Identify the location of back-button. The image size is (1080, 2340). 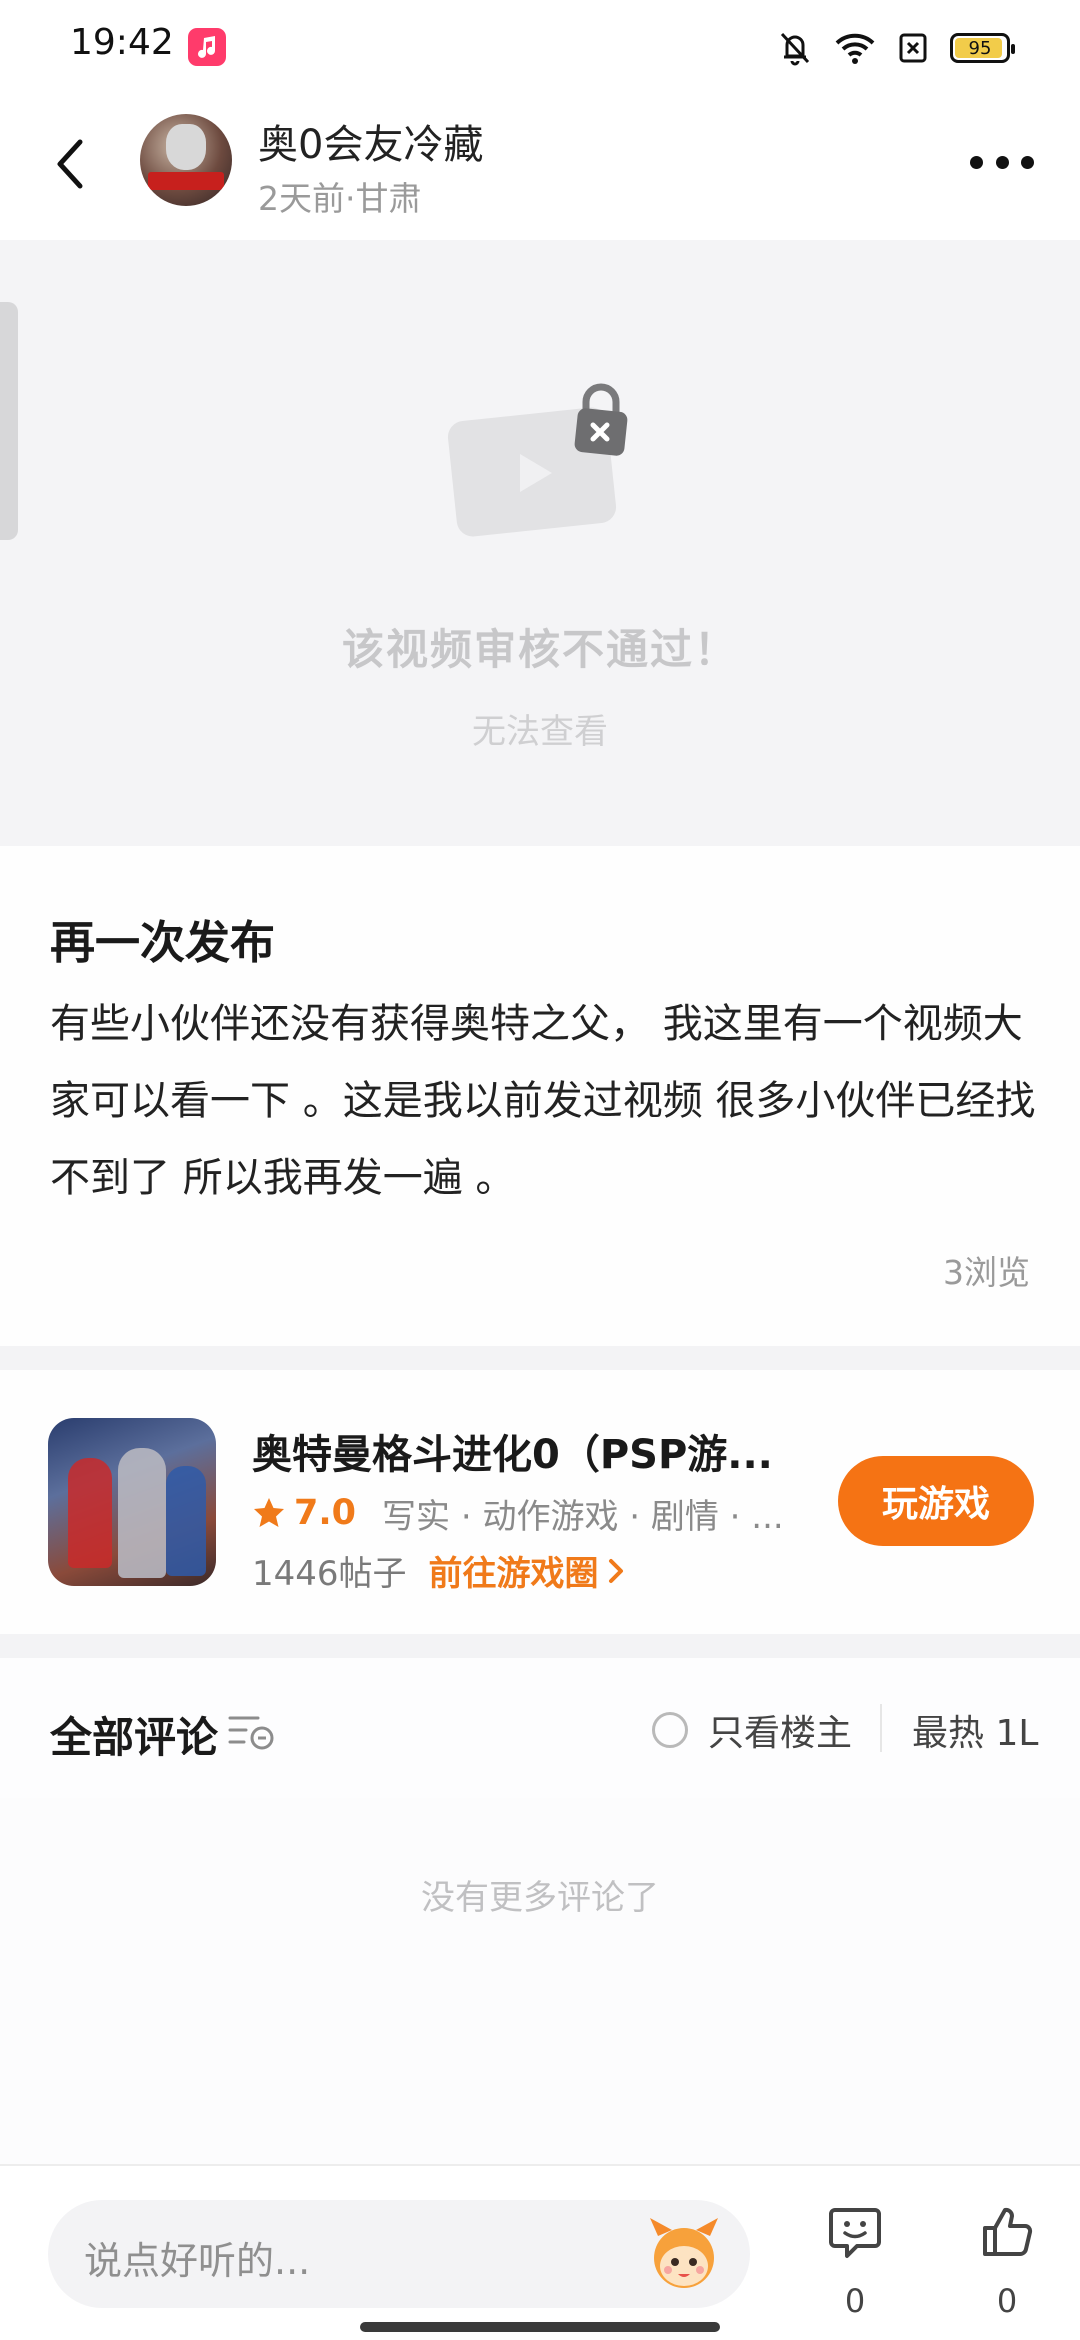
(71, 164).